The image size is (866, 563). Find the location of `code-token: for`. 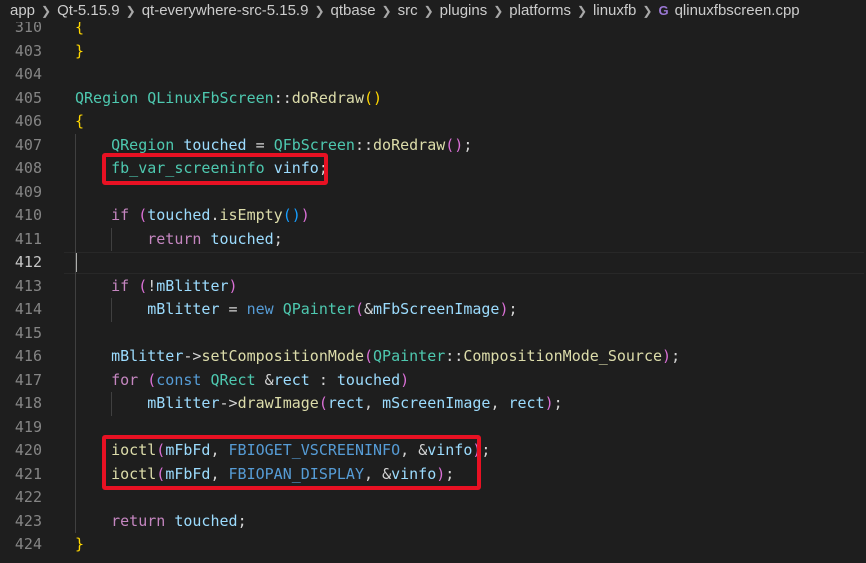

code-token: for is located at coordinates (125, 379).